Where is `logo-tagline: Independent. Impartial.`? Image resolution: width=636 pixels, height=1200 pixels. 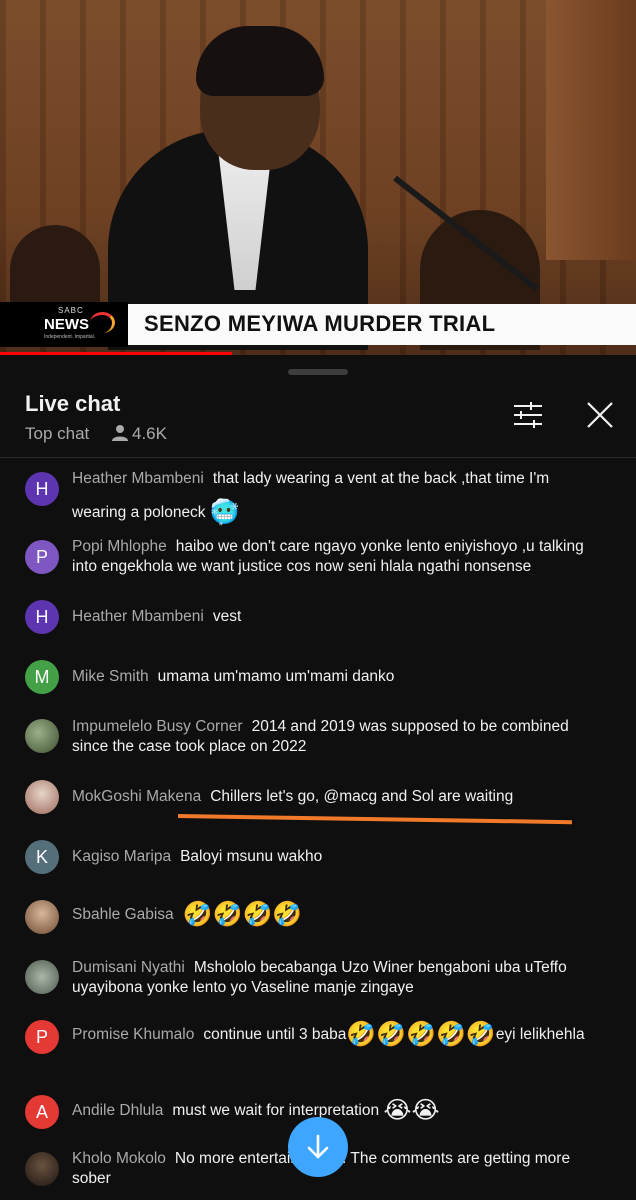
logo-tagline: Independent. Impartial. is located at coordinates (70, 337).